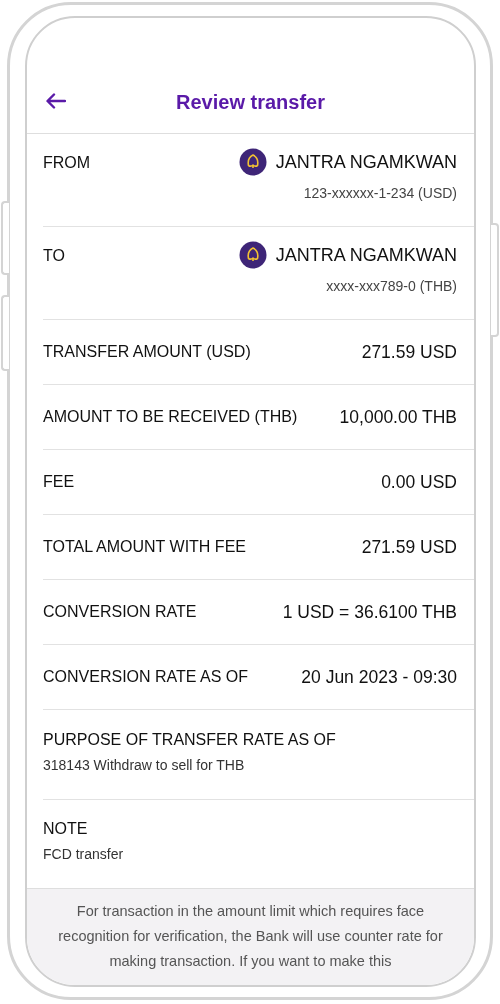  What do you see at coordinates (170, 417) in the screenshot?
I see `field-label: AMOUNT TO BE RECEIVED (THB)` at bounding box center [170, 417].